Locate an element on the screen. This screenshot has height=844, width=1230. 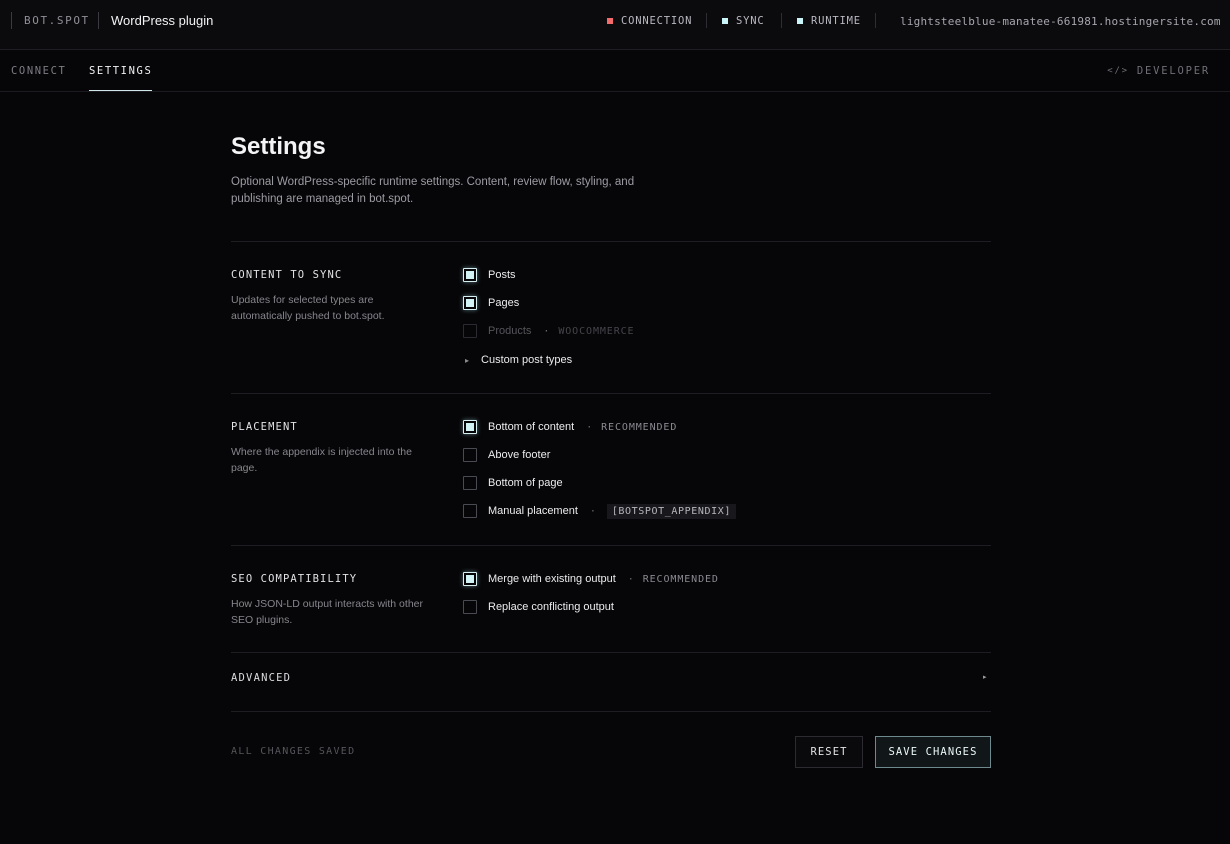
status-runtime: RUNTIME is located at coordinates (829, 21).